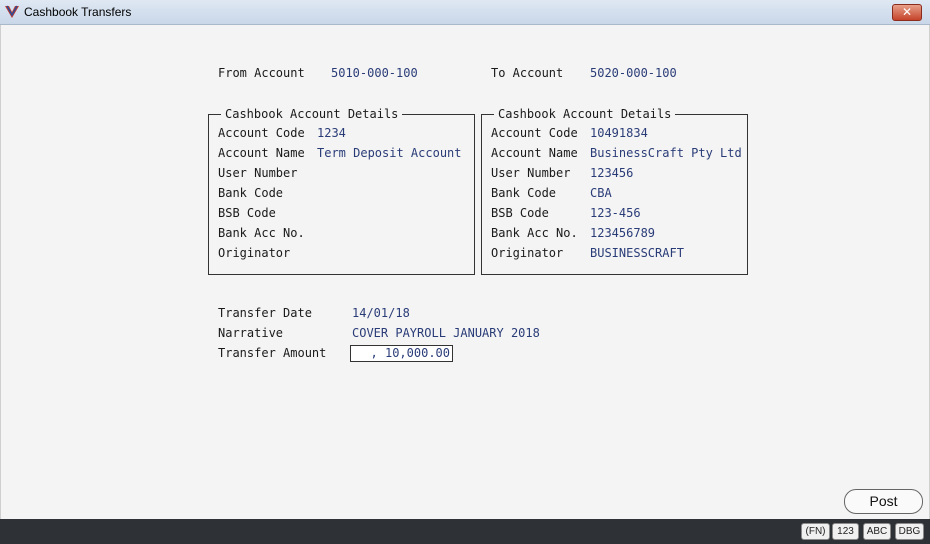 This screenshot has width=930, height=544. Describe the element at coordinates (619, 133) in the screenshot. I see `to-account-code-value: 10491834` at that location.